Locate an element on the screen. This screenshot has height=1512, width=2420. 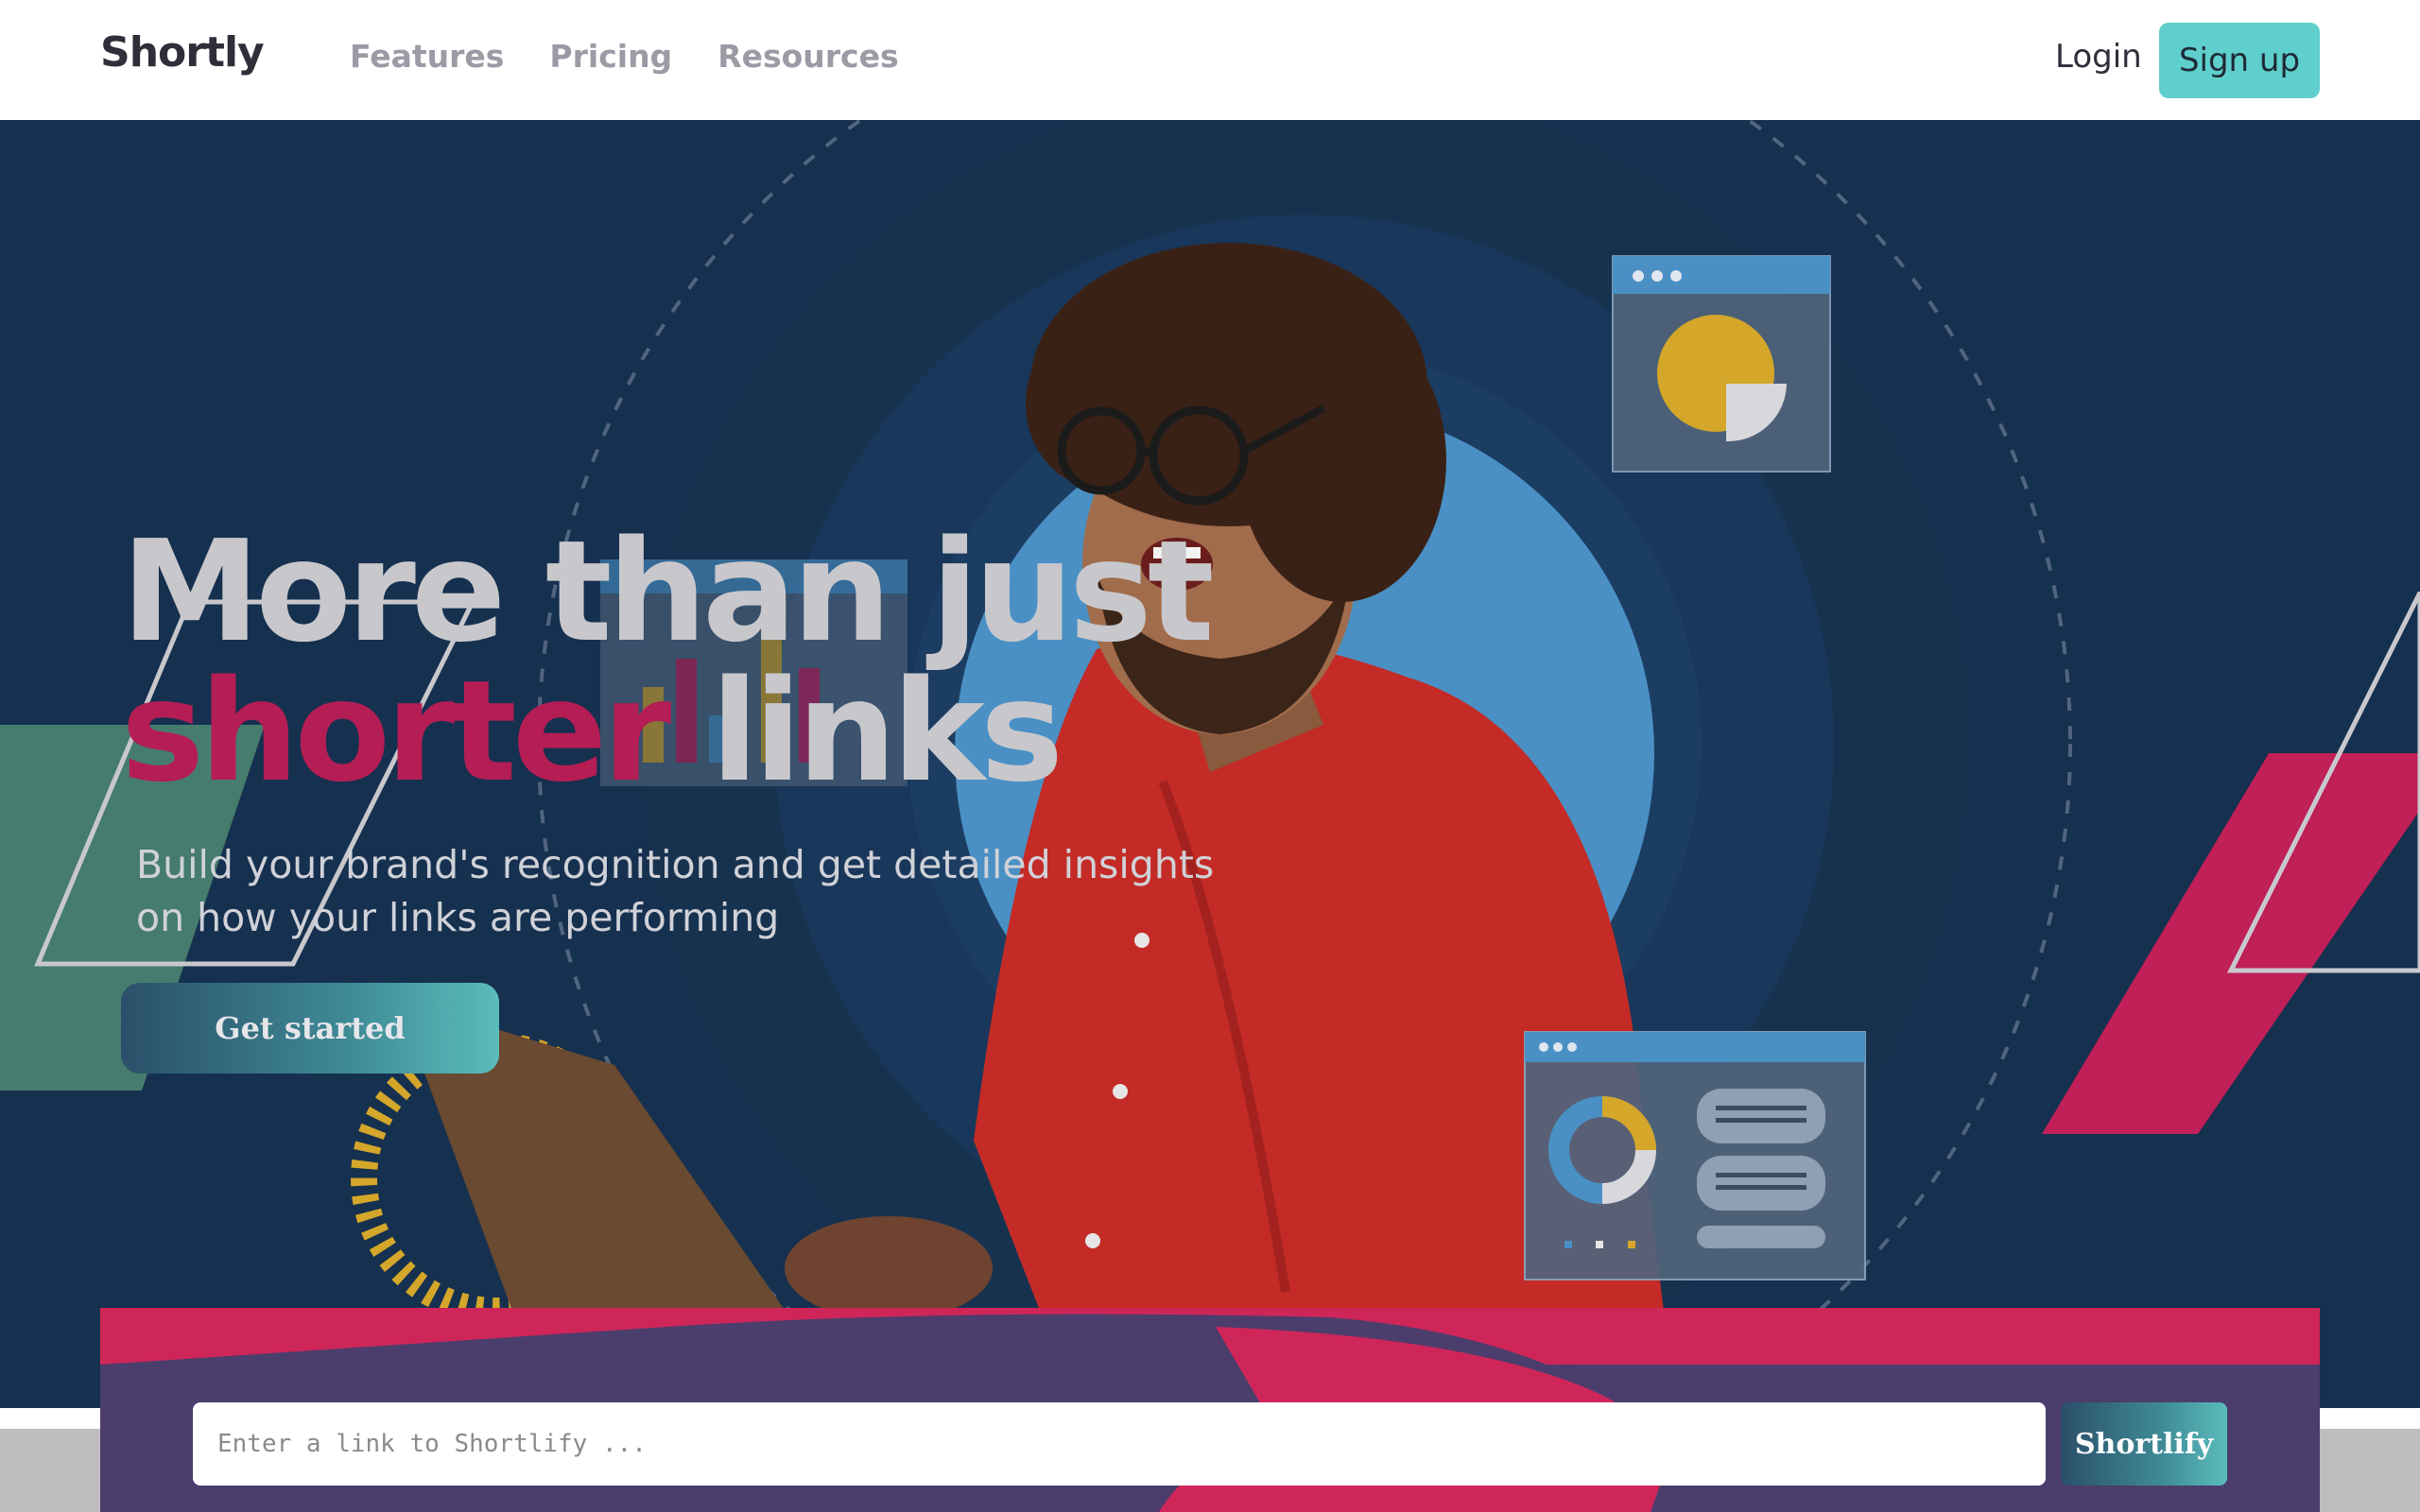
shorten-panel: Shortlify is located at coordinates (1210, 1410).